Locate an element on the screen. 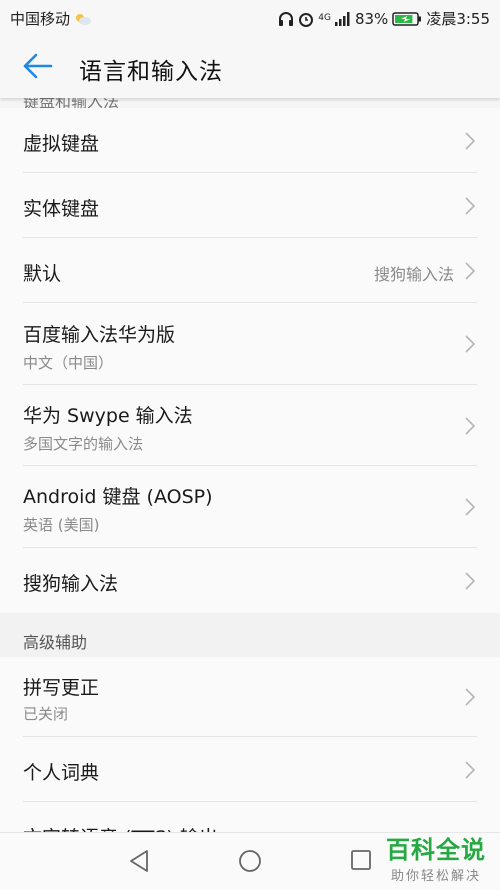 The width and height of the screenshot is (500, 890). battery-icon is located at coordinates (407, 19).